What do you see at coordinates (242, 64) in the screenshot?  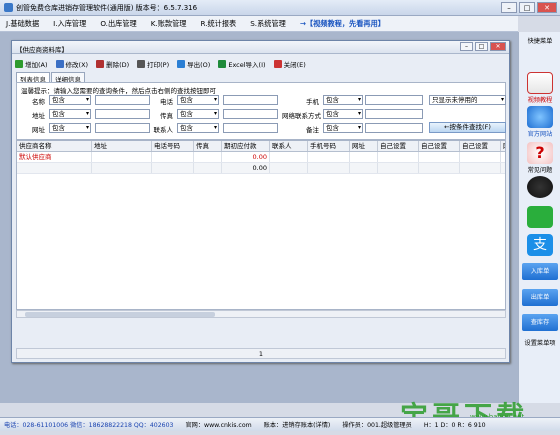 I see `excel-import-button: Excel导入(I)` at bounding box center [242, 64].